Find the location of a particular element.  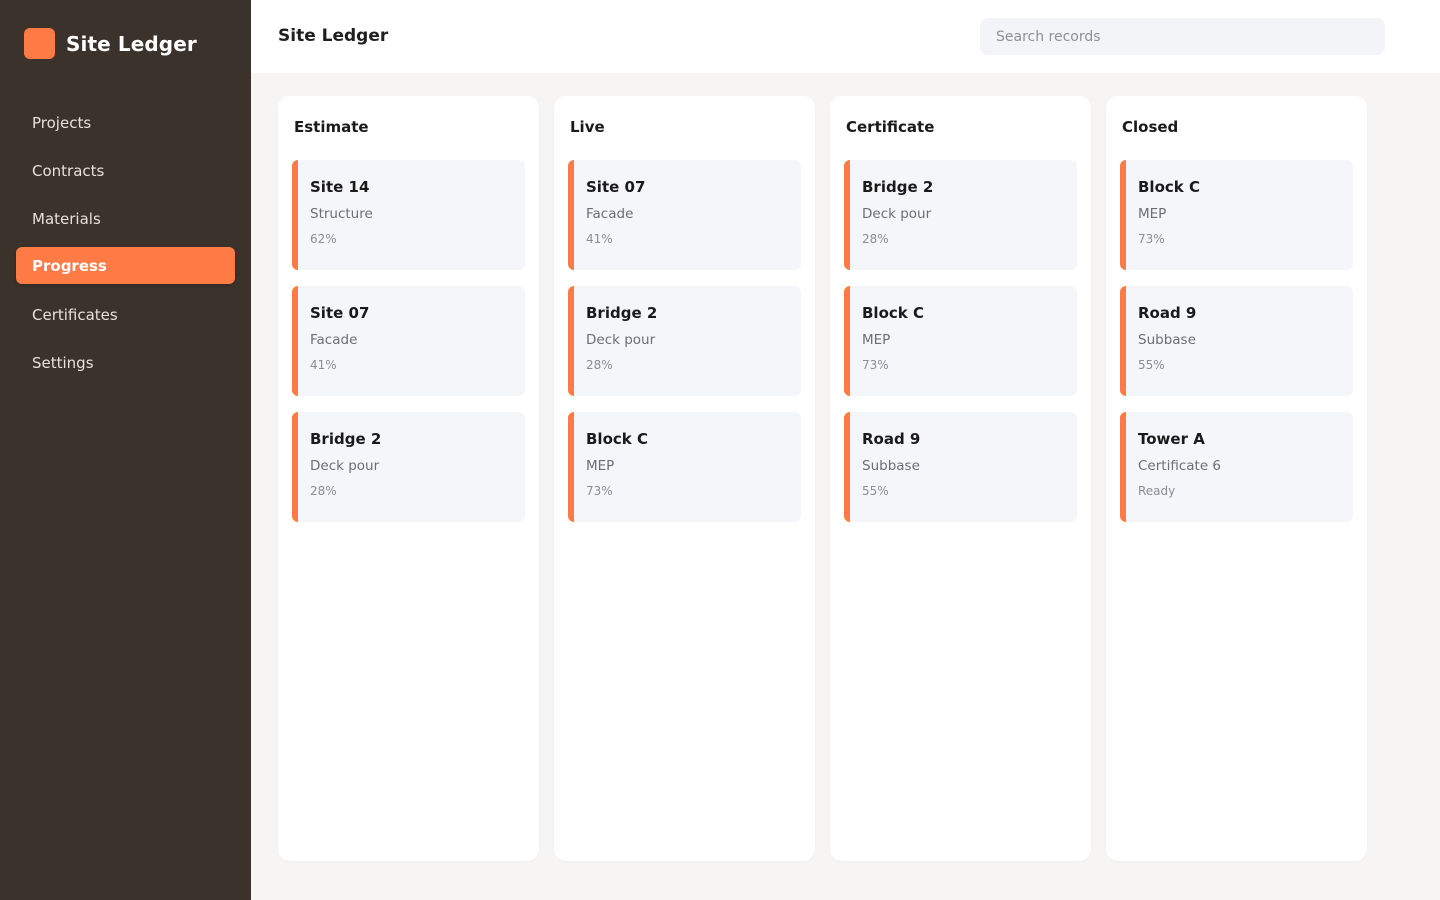

card-status: Ready is located at coordinates (1157, 491).